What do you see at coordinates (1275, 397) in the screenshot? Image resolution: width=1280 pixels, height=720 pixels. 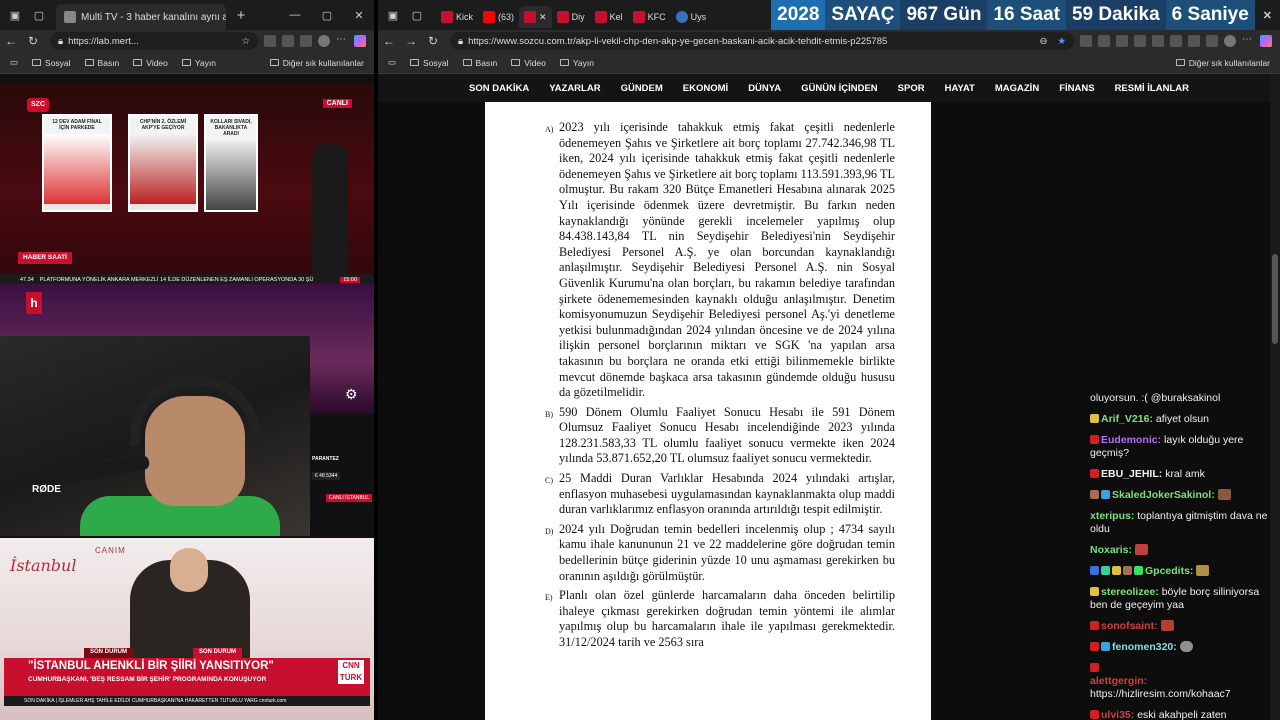 I see `page-scrollbar` at bounding box center [1275, 397].